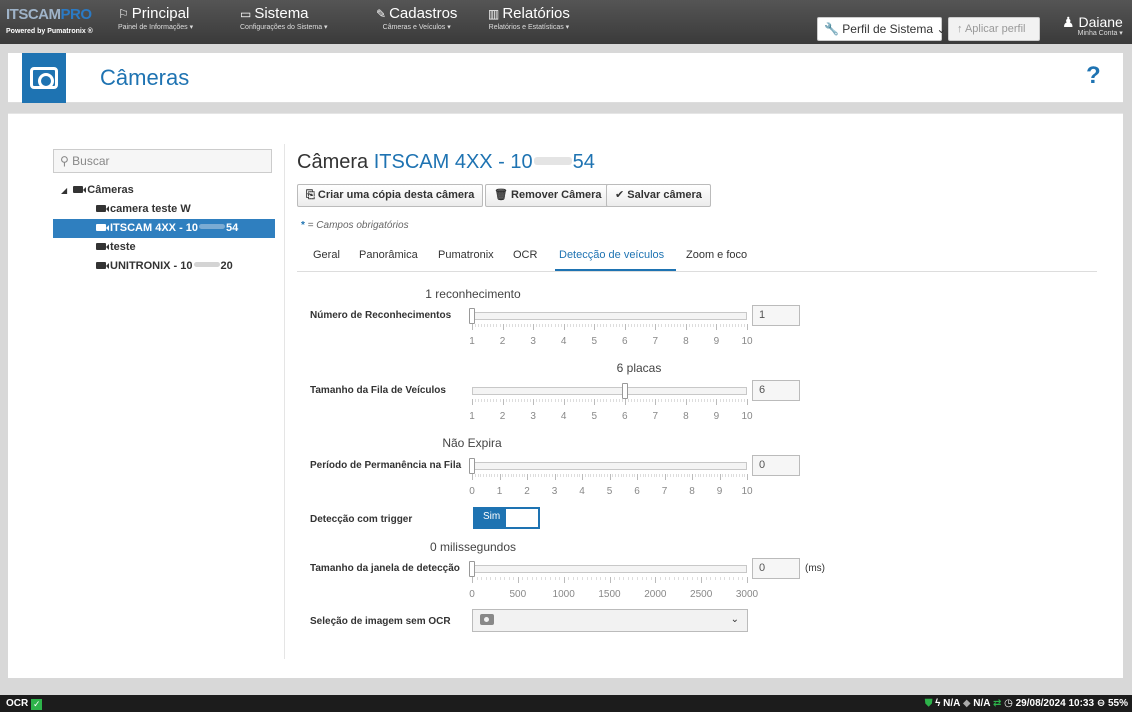 Image resolution: width=1132 pixels, height=712 pixels. What do you see at coordinates (776, 465) in the screenshot?
I see `period-input: 0` at bounding box center [776, 465].